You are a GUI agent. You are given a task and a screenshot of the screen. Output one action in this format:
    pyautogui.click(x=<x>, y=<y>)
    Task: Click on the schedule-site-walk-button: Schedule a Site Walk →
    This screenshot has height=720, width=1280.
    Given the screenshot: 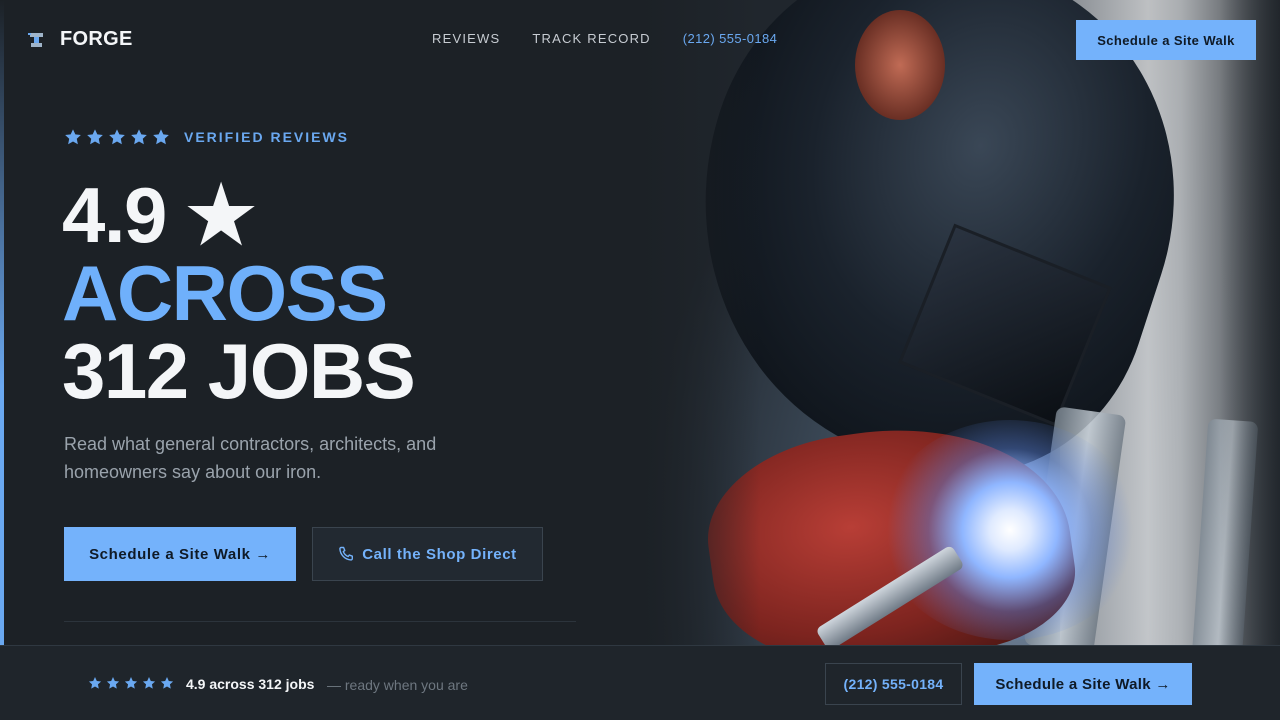 What is the action you would take?
    pyautogui.click(x=180, y=554)
    